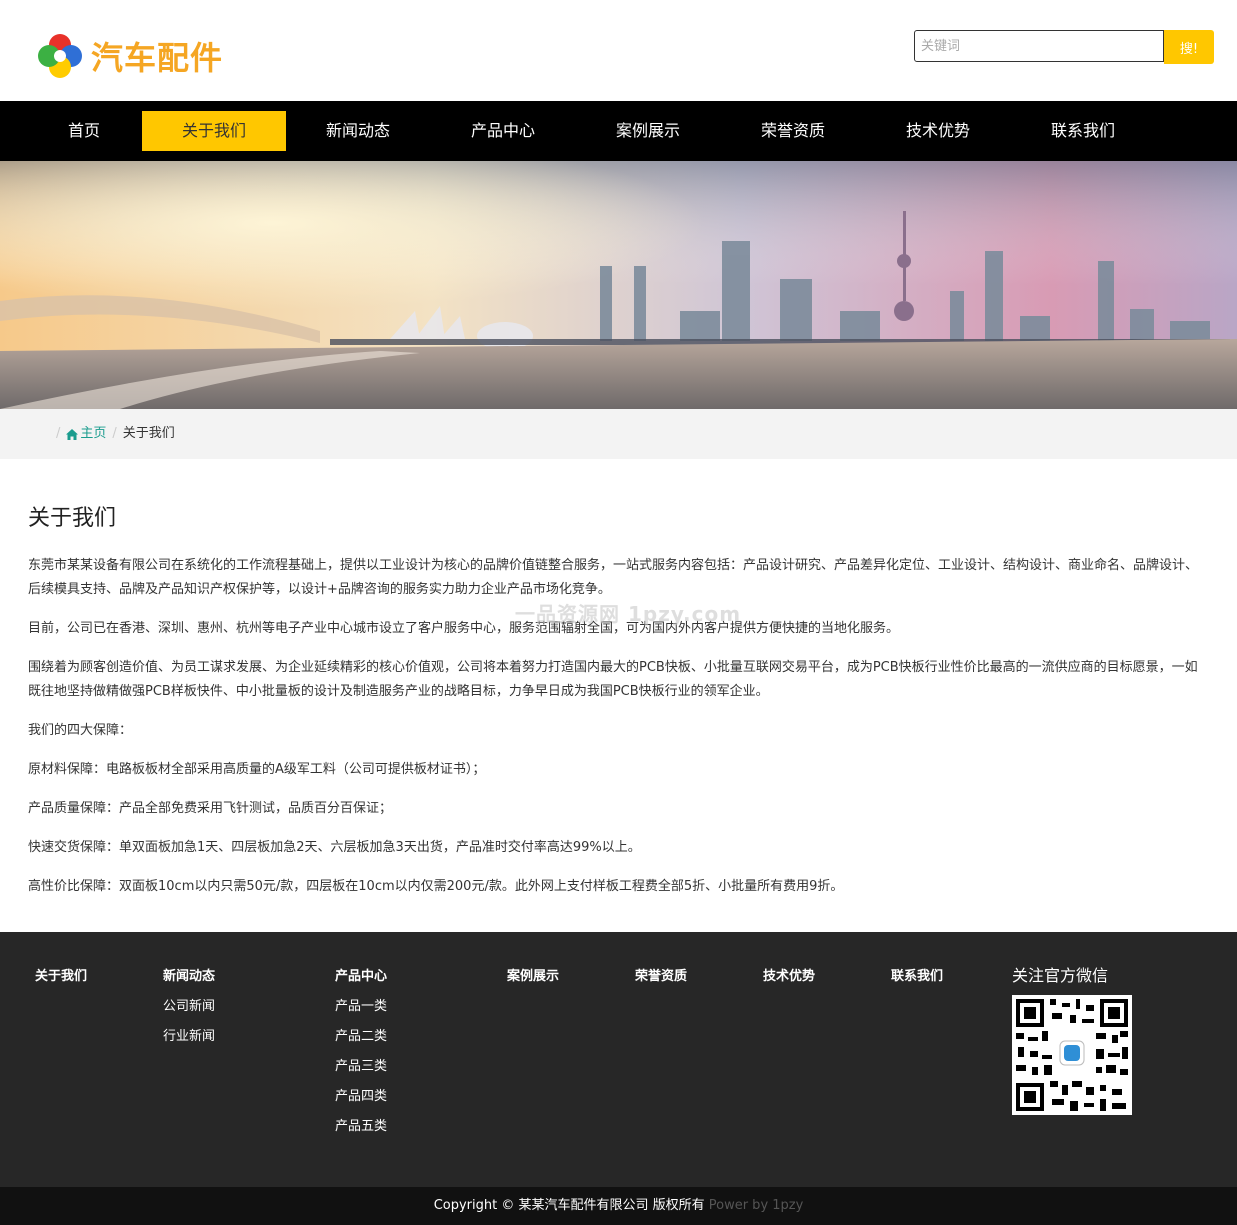 This screenshot has width=1237, height=1225. What do you see at coordinates (1060, 975) in the screenshot?
I see `wechat-title: 关注官方微信` at bounding box center [1060, 975].